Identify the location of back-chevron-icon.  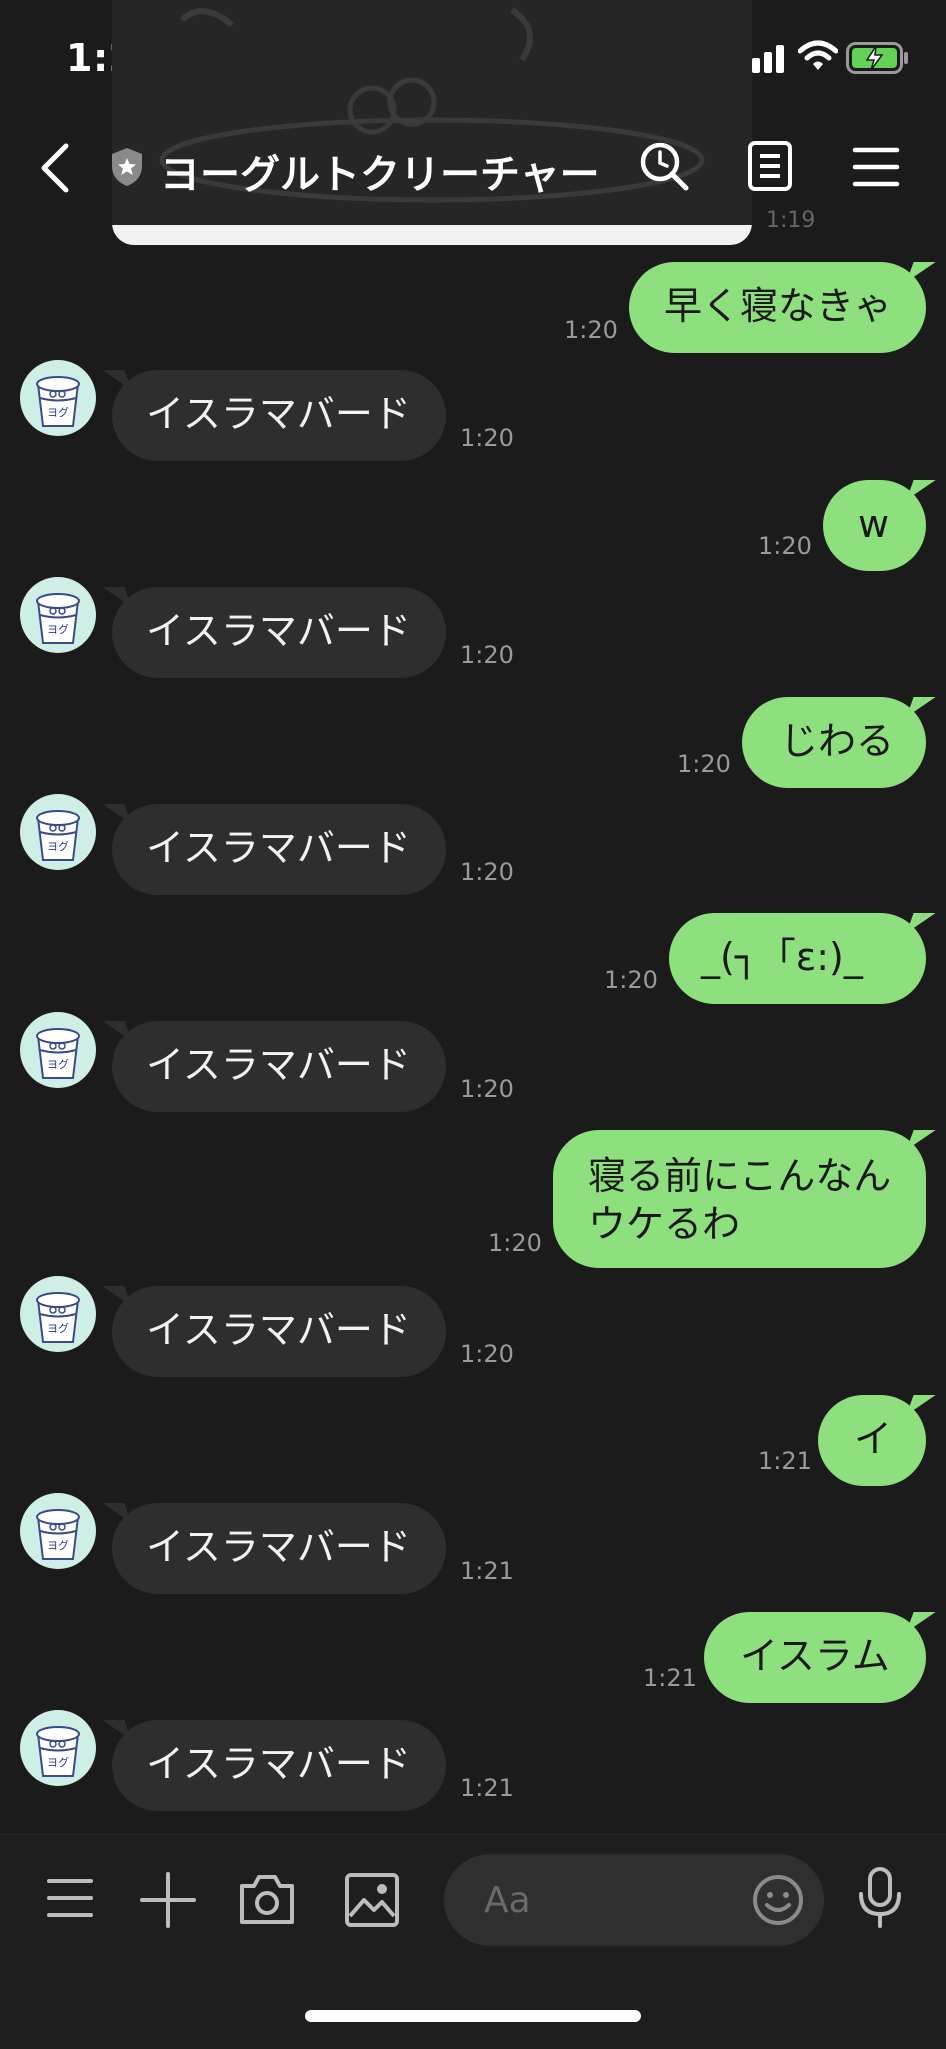
(57, 168).